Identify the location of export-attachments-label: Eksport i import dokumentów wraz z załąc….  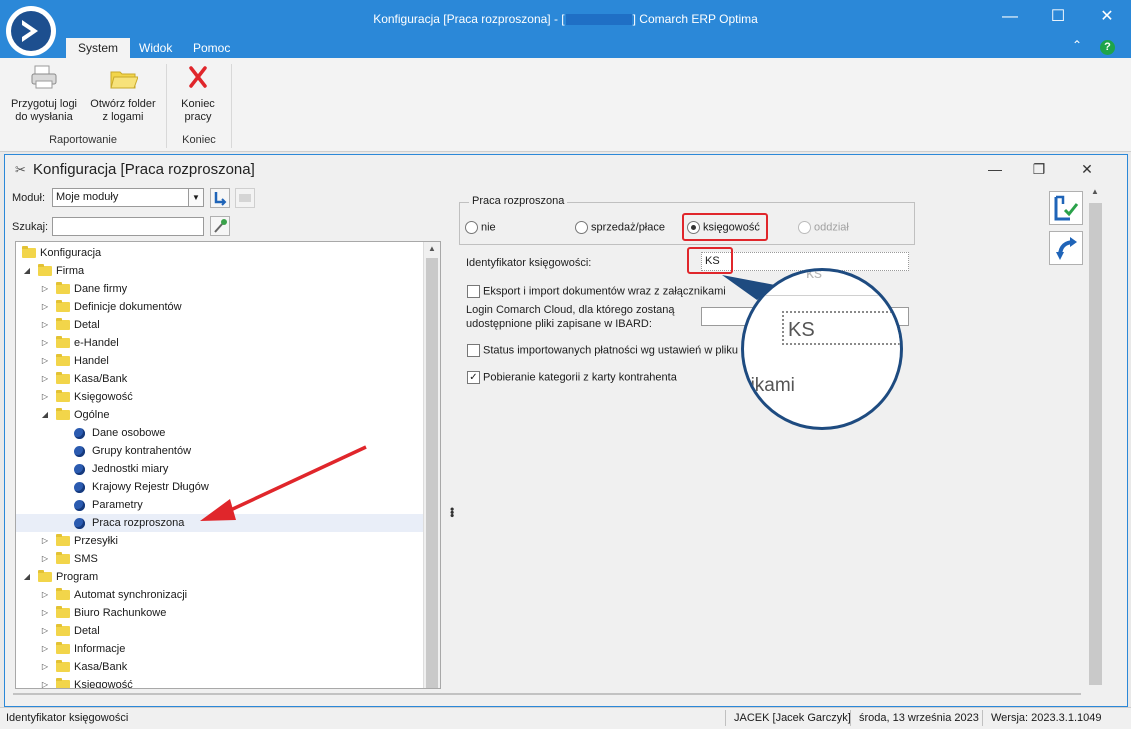
(604, 291).